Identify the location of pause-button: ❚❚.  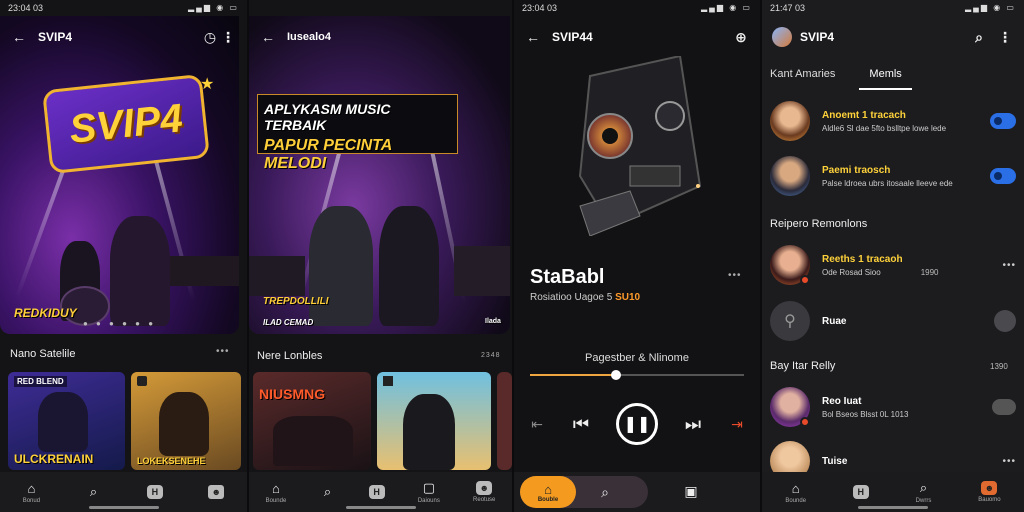
(637, 424).